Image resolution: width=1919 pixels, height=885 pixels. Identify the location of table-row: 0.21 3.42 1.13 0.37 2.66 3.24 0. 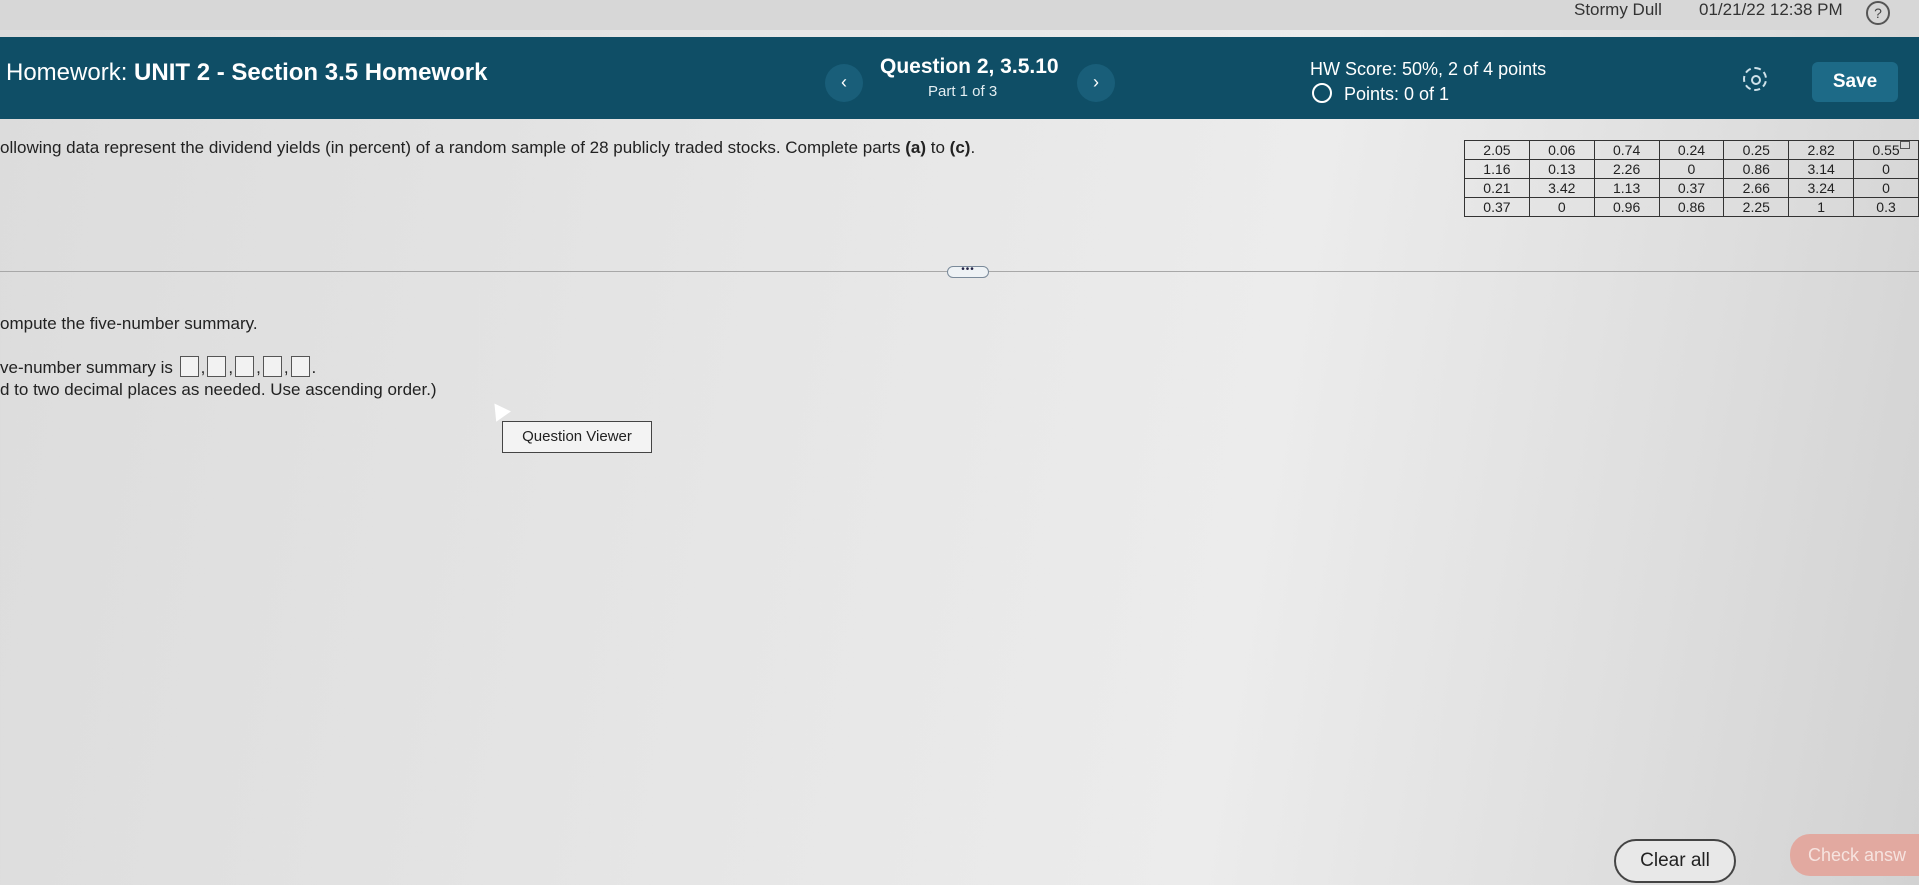
(1691, 188).